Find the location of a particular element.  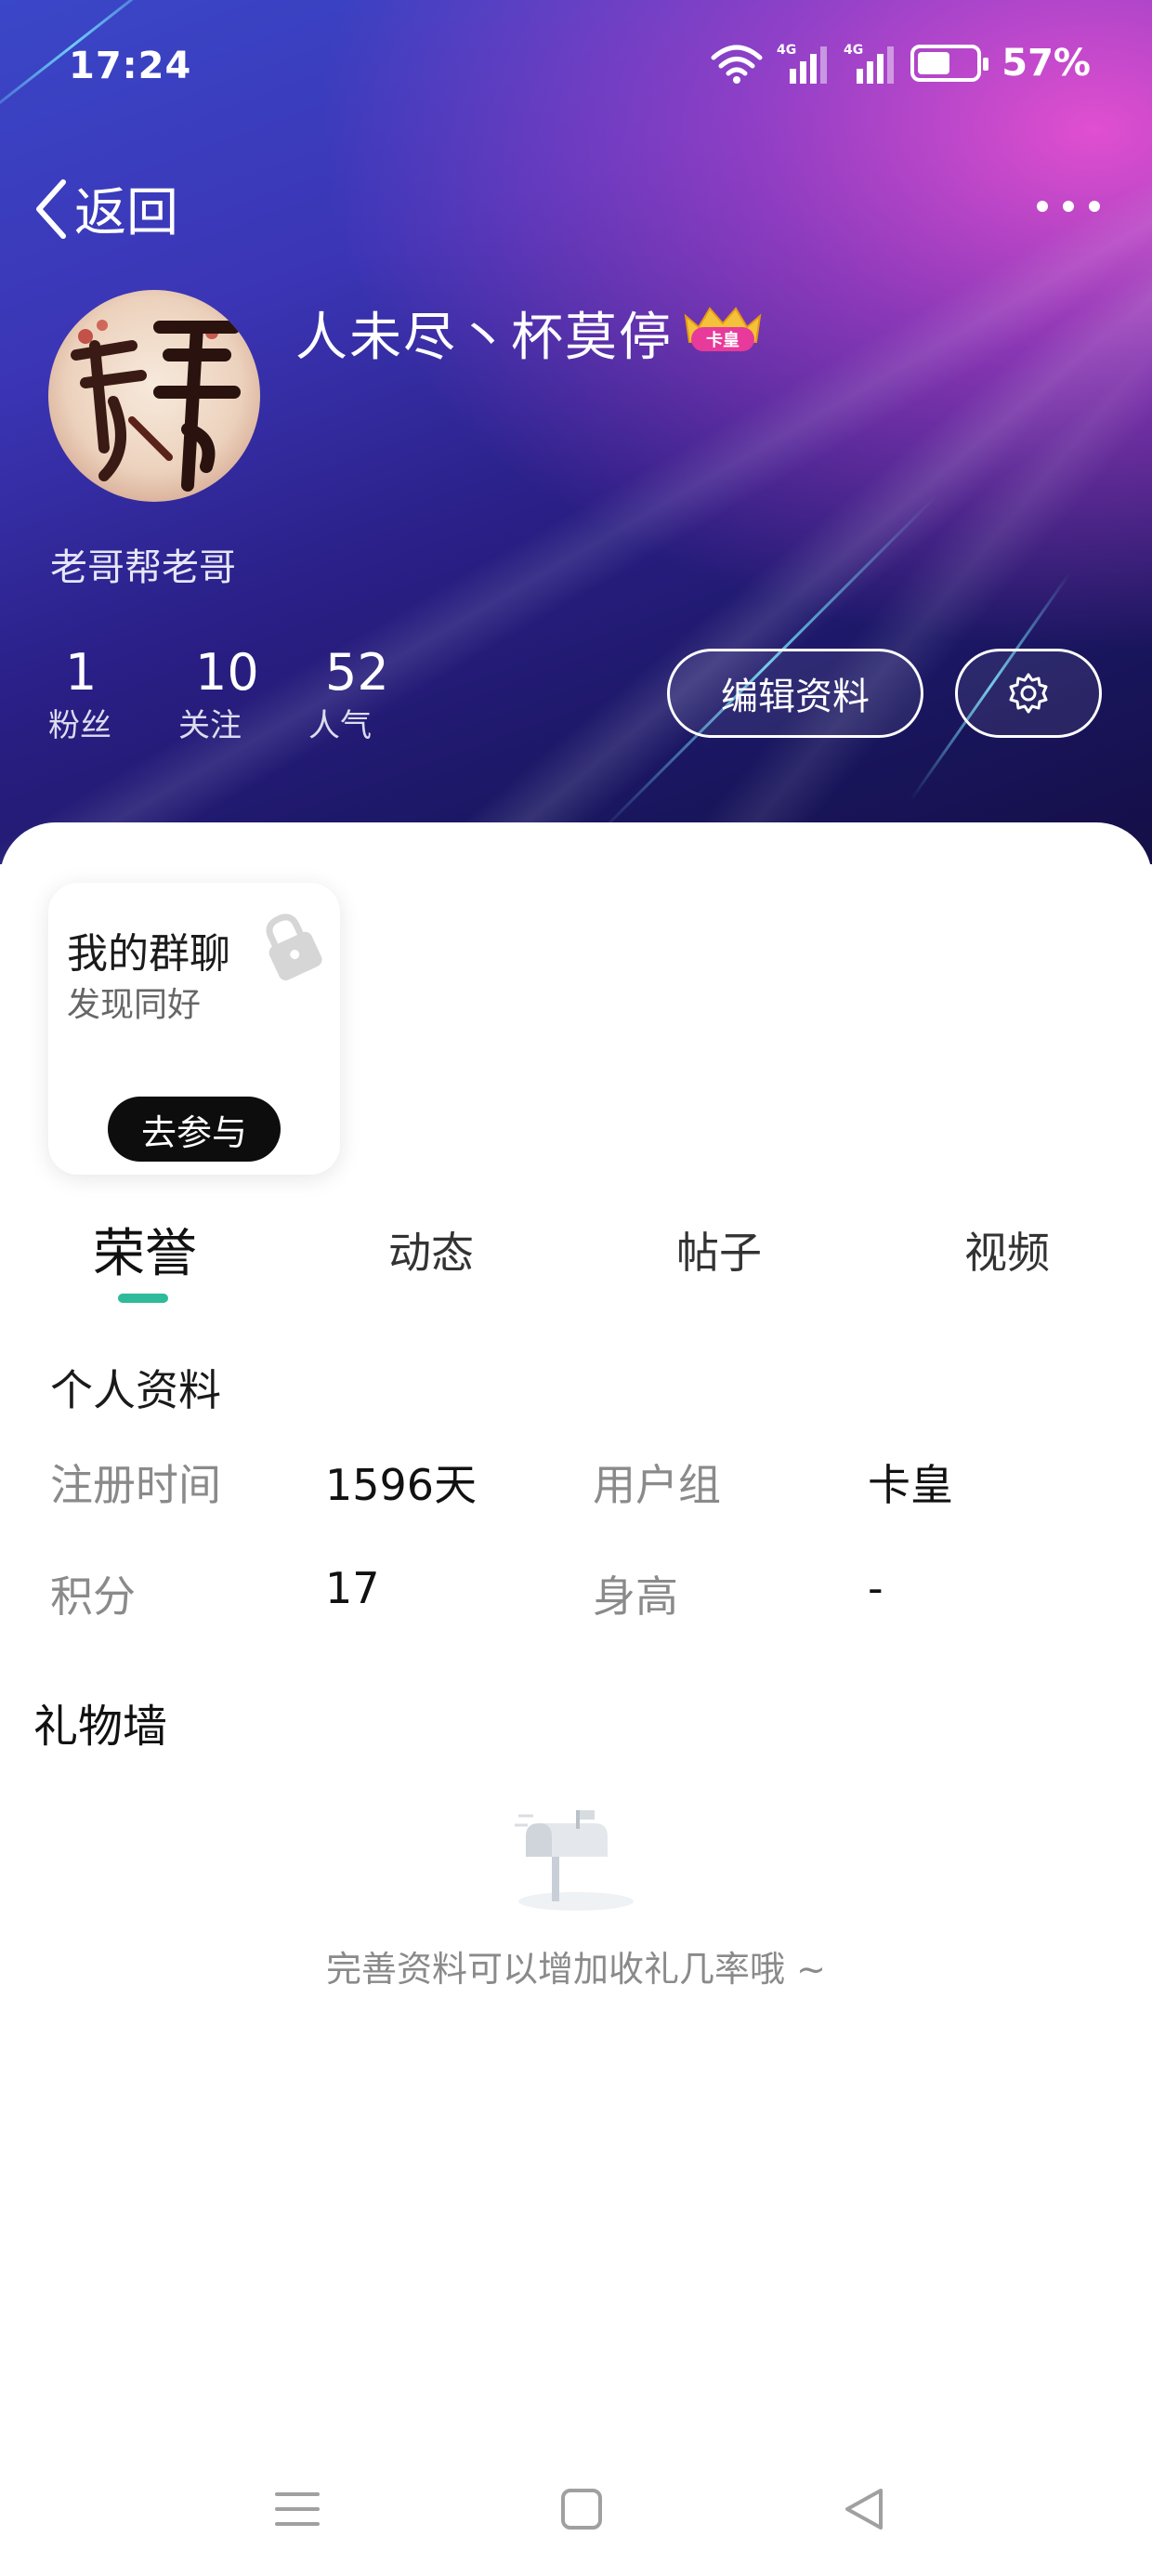

gift-wall-title: 礼物墙 is located at coordinates (100, 1727).